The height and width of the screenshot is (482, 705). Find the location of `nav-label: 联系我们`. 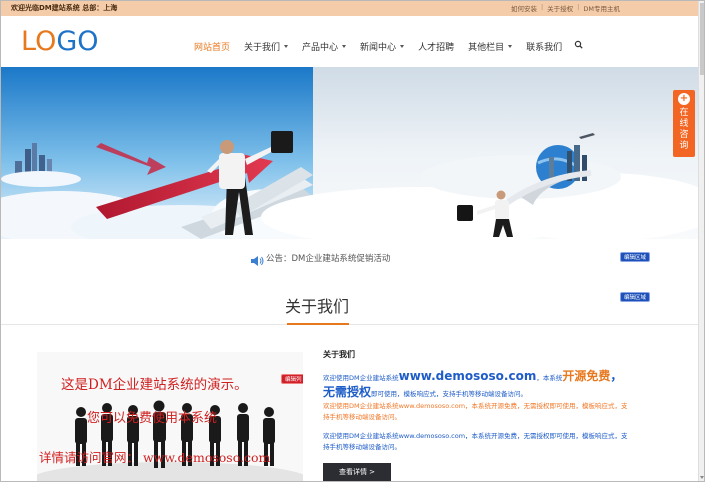

nav-label: 联系我们 is located at coordinates (544, 47).